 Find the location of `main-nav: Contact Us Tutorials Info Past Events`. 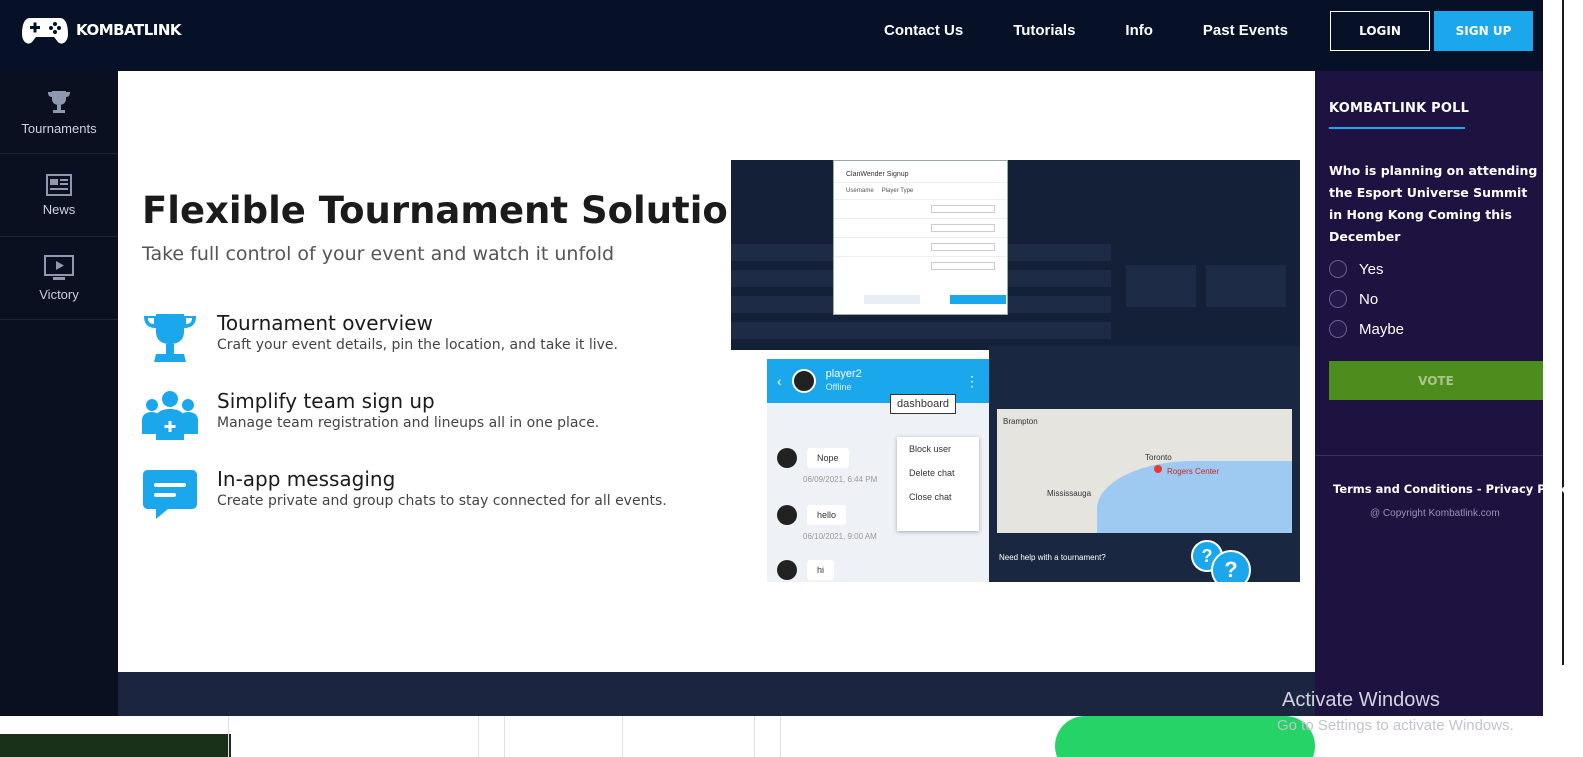

main-nav: Contact Us Tutorials Info Past Events is located at coordinates (1111, 30).